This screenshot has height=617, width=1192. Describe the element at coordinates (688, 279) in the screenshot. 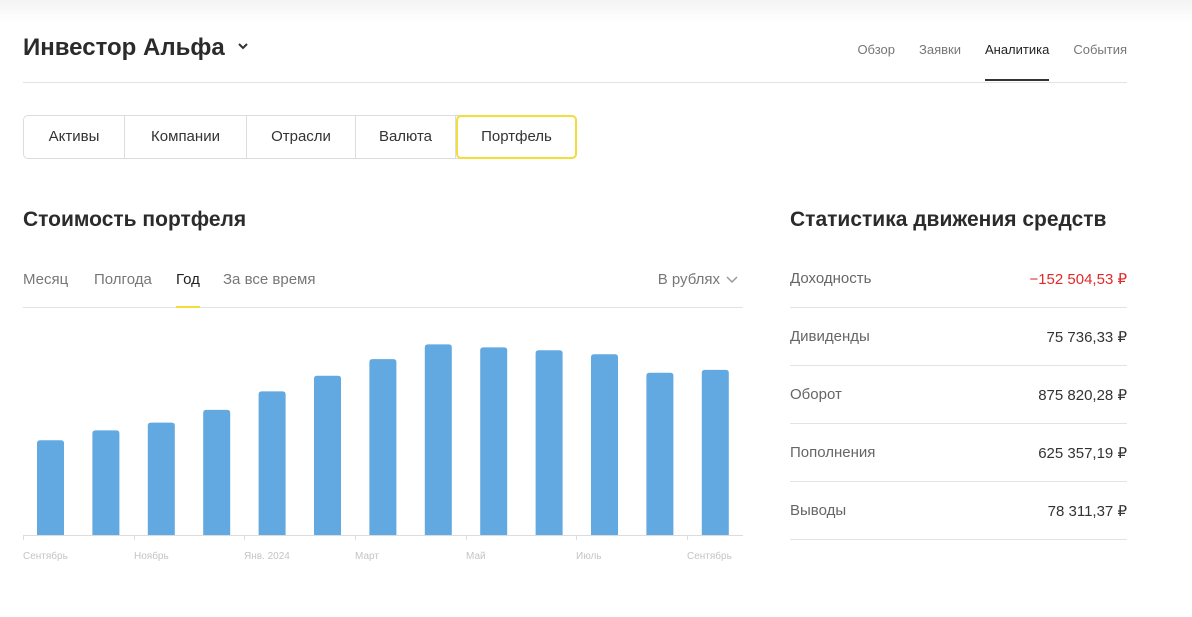

I see `currency-label: В рублях` at that location.